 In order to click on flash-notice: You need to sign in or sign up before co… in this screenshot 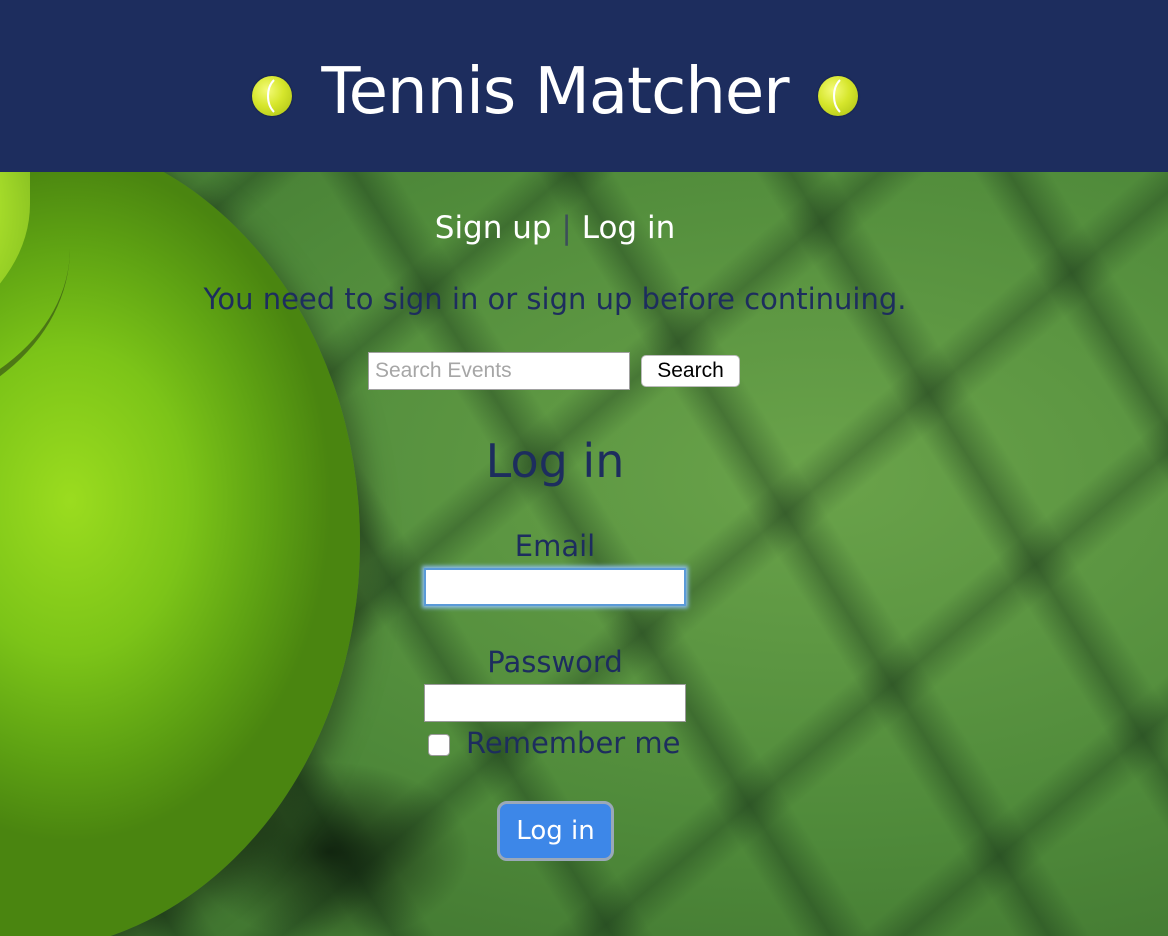, I will do `click(555, 299)`.